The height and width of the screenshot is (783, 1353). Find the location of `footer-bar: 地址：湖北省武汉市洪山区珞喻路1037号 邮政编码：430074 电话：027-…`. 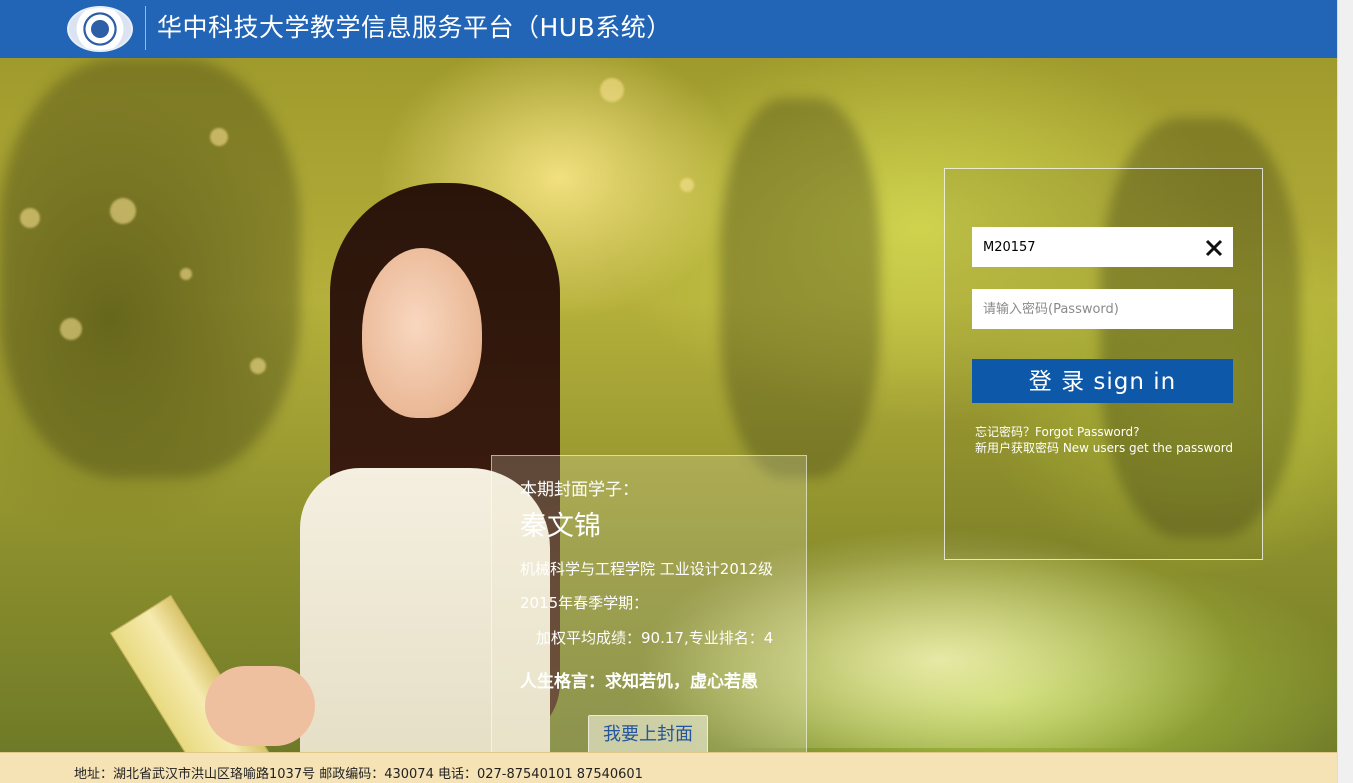

footer-bar: 地址：湖北省武汉市洪山区珞喻路1037号 邮政编码：430074 电话：027-… is located at coordinates (668, 767).